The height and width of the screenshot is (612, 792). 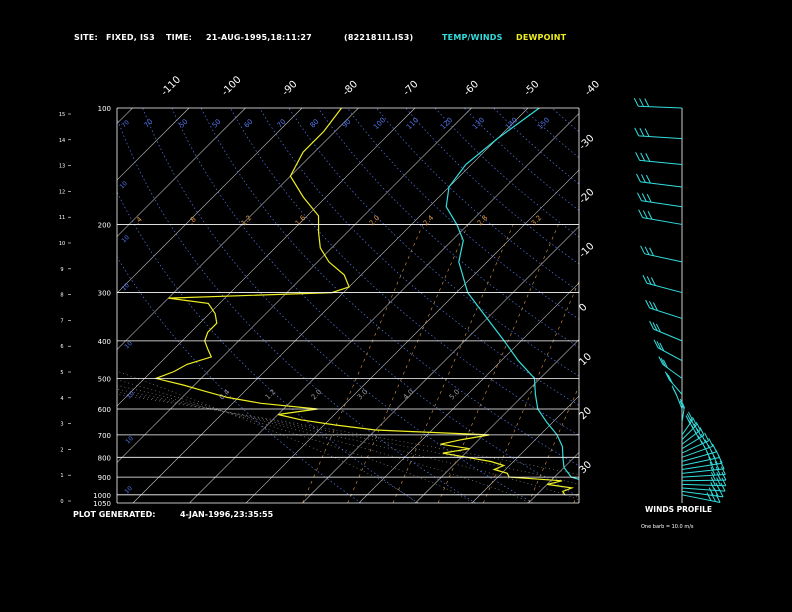 What do you see at coordinates (102, 504) in the screenshot?
I see `pressure-tick-label: 1050` at bounding box center [102, 504].